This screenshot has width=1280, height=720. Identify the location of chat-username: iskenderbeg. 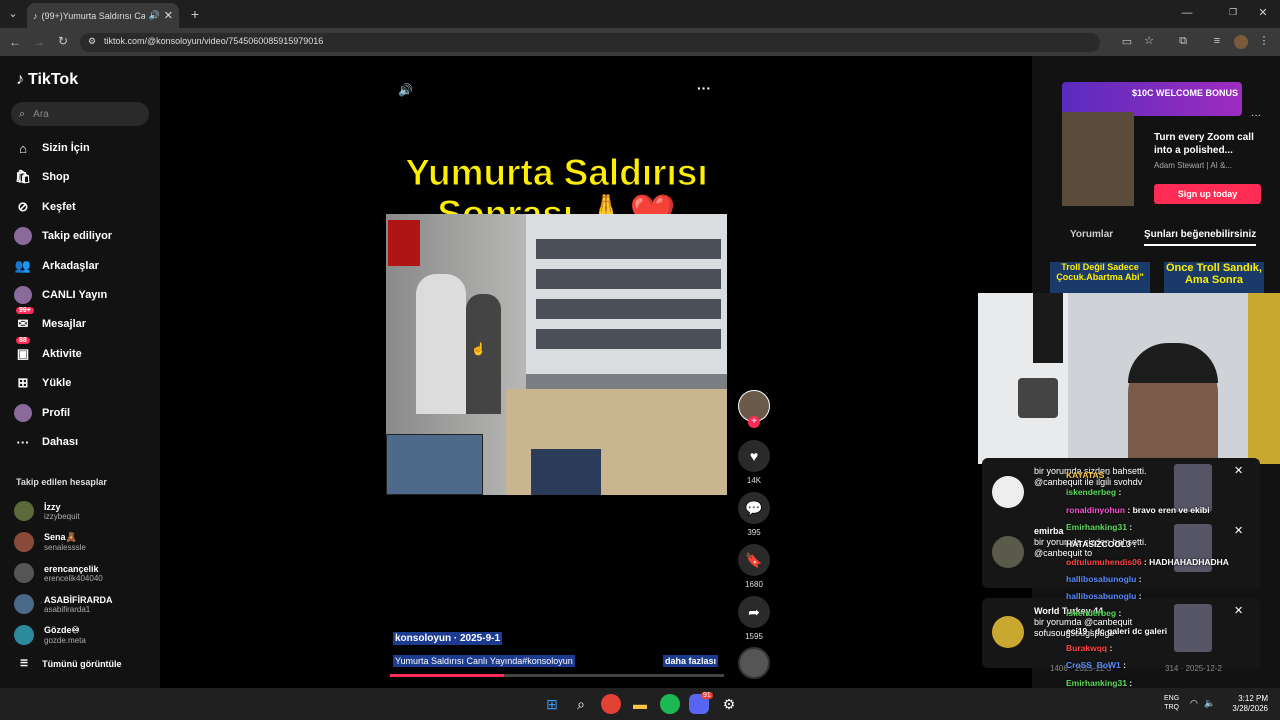
(1091, 613).